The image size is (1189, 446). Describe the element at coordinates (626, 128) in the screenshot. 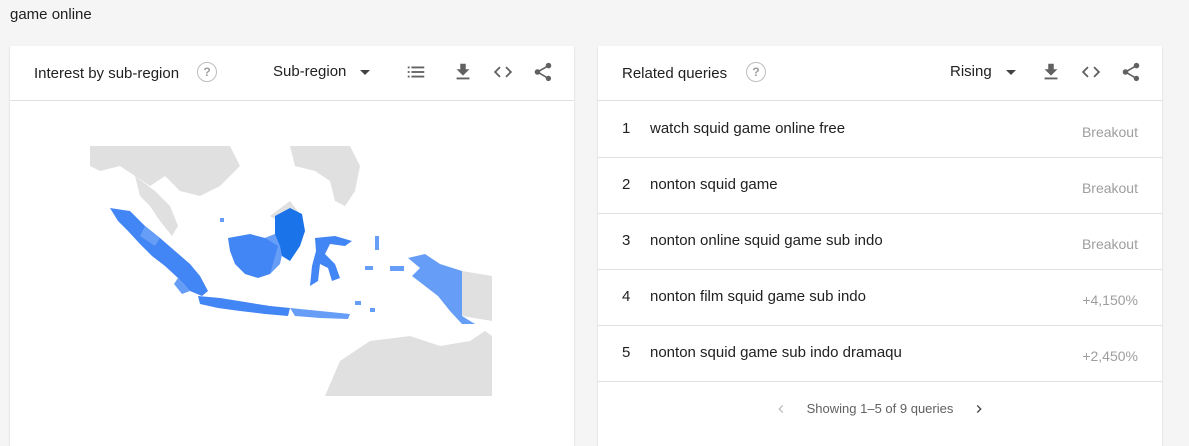

I see `query-rank: 1` at that location.